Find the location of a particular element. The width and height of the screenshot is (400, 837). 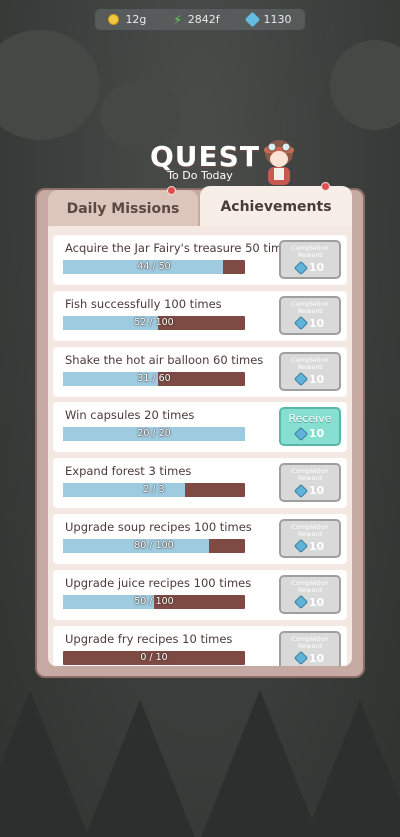

achievement-title: Upgrade fry recipes 10 times is located at coordinates (149, 638).